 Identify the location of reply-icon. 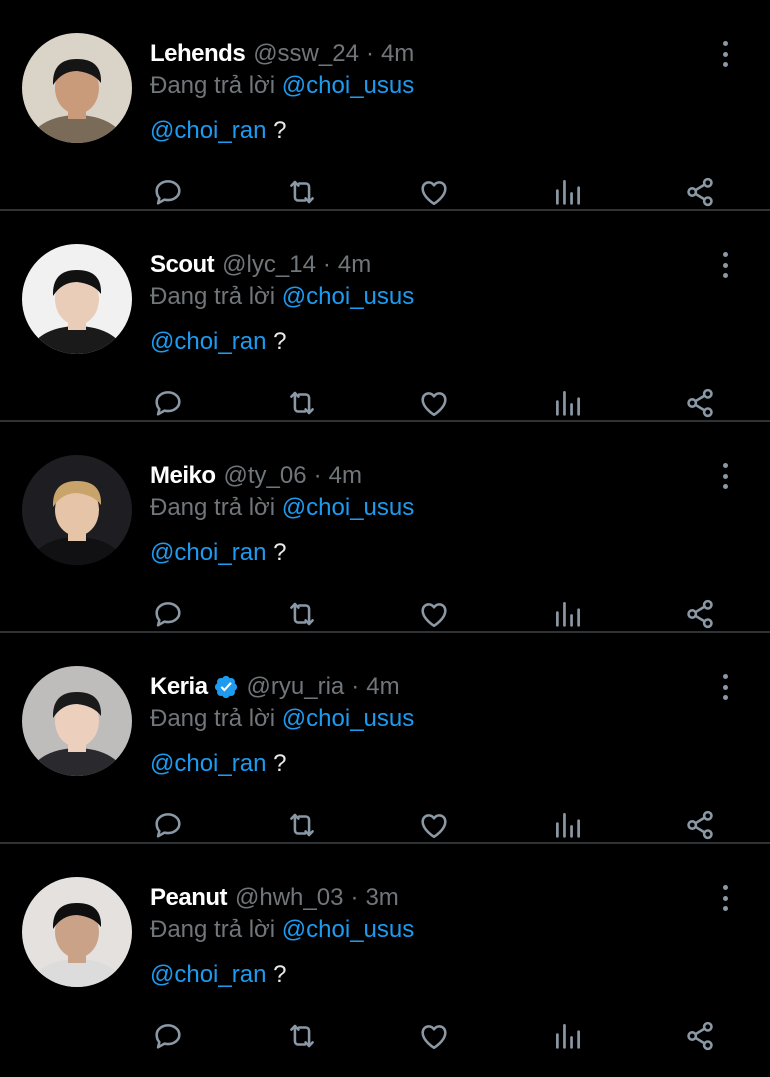
(168, 192).